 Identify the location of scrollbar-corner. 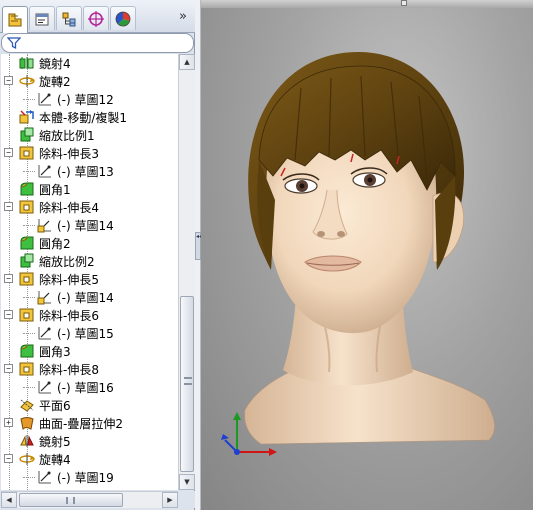
(186, 499).